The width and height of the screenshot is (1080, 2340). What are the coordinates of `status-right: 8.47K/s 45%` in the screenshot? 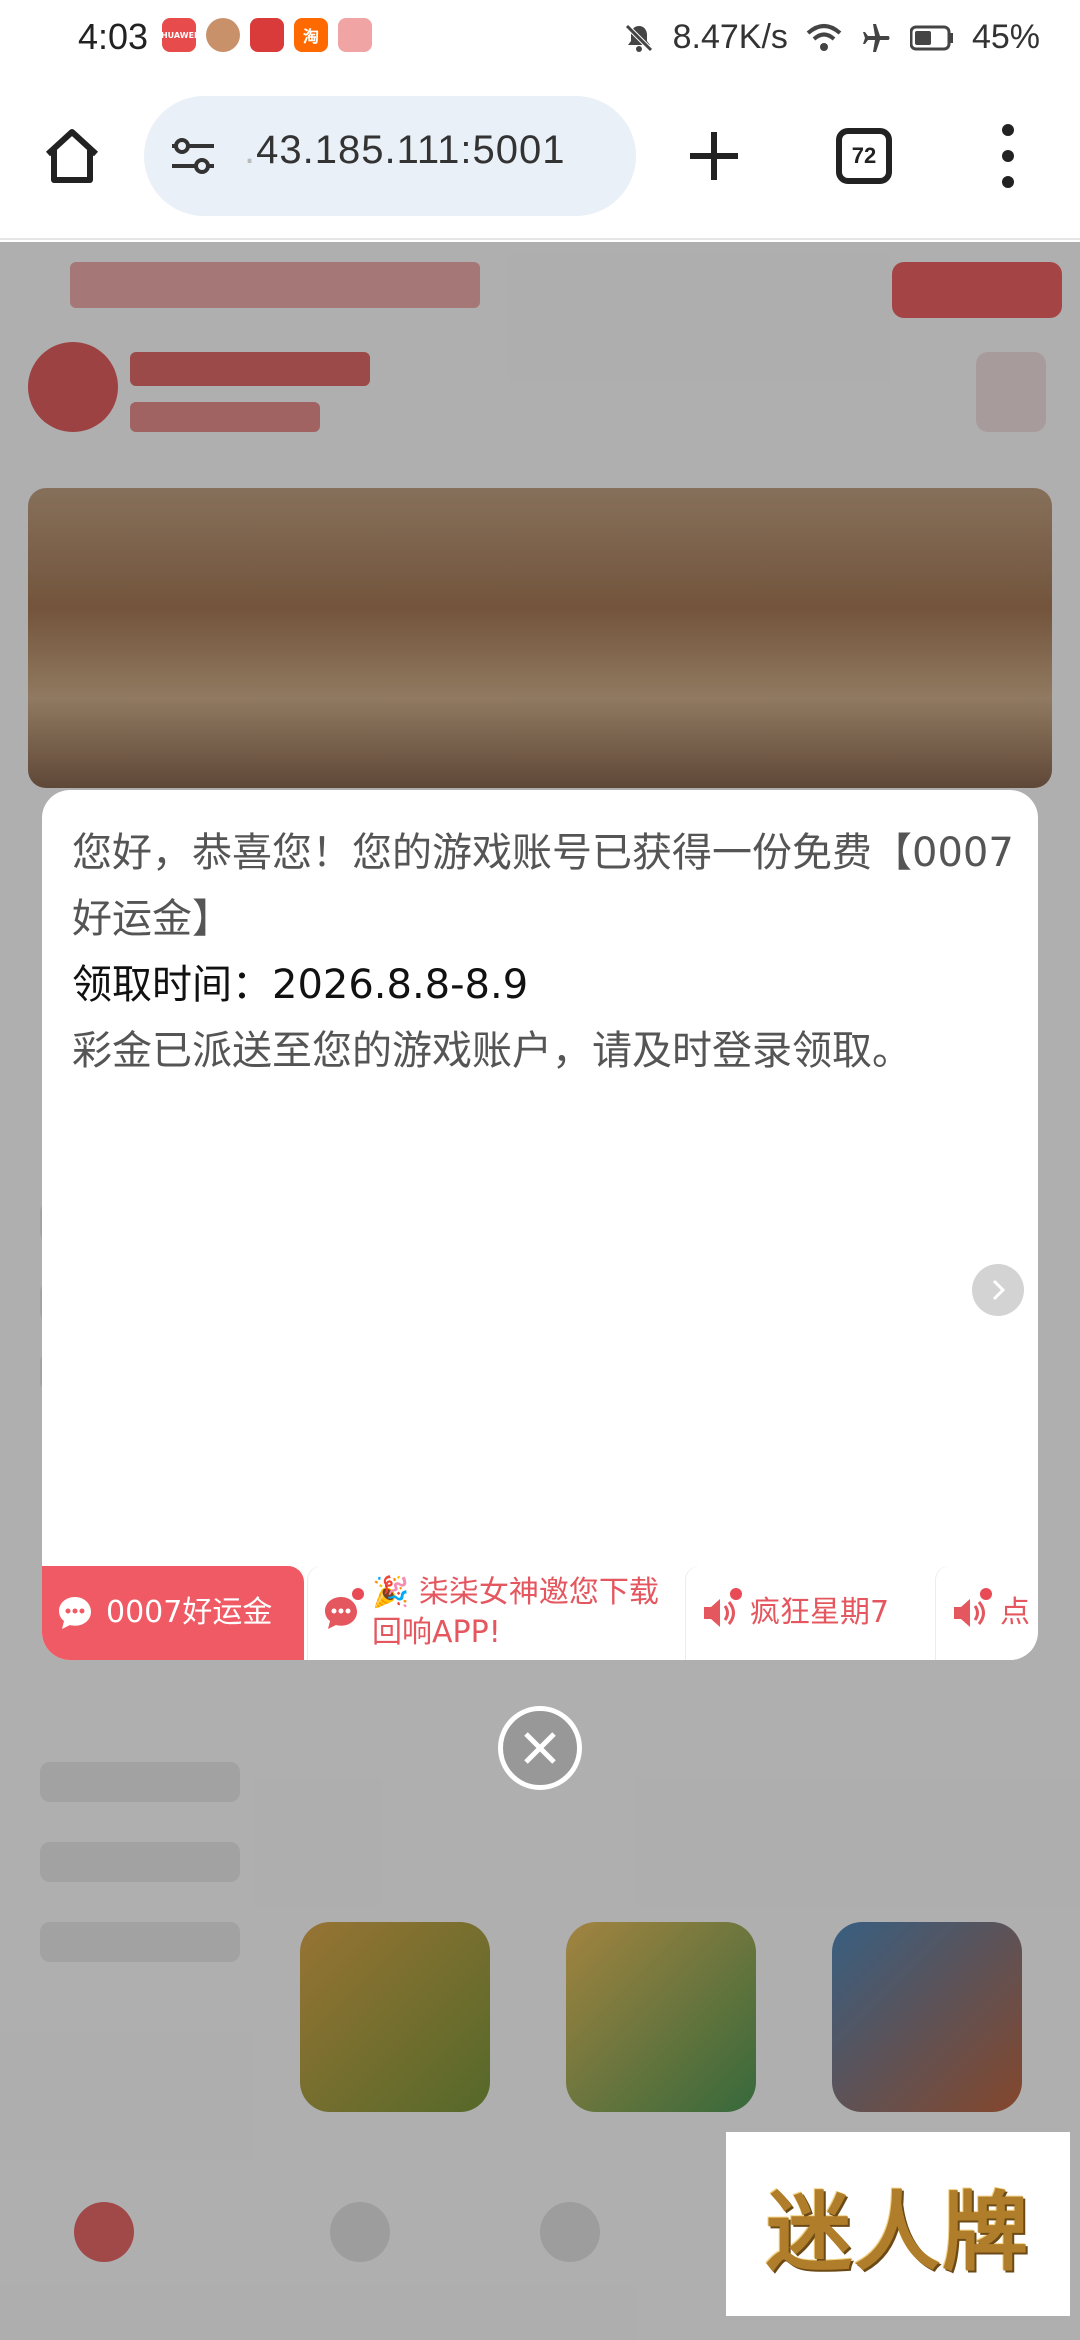 It's located at (831, 37).